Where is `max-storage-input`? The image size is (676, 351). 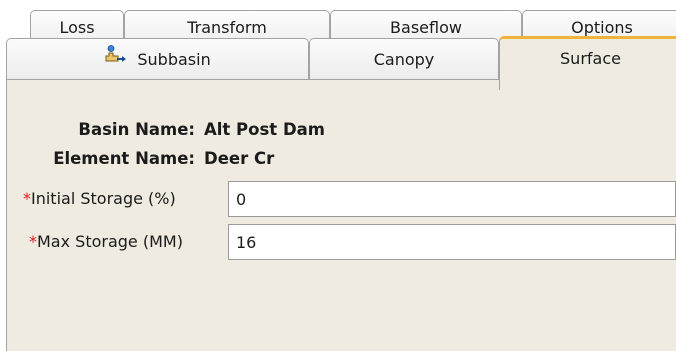 max-storage-input is located at coordinates (452, 242).